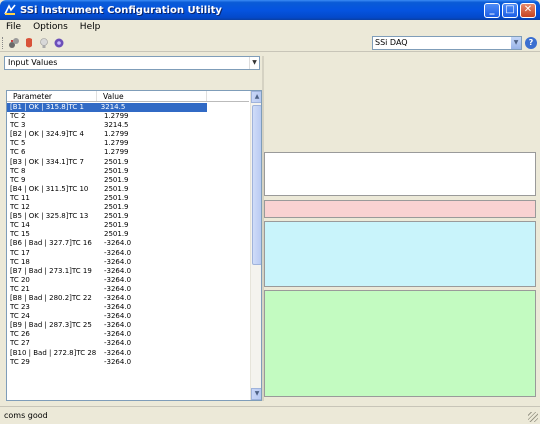  What do you see at coordinates (132, 63) in the screenshot?
I see `view-select: Input Values ▼` at bounding box center [132, 63].